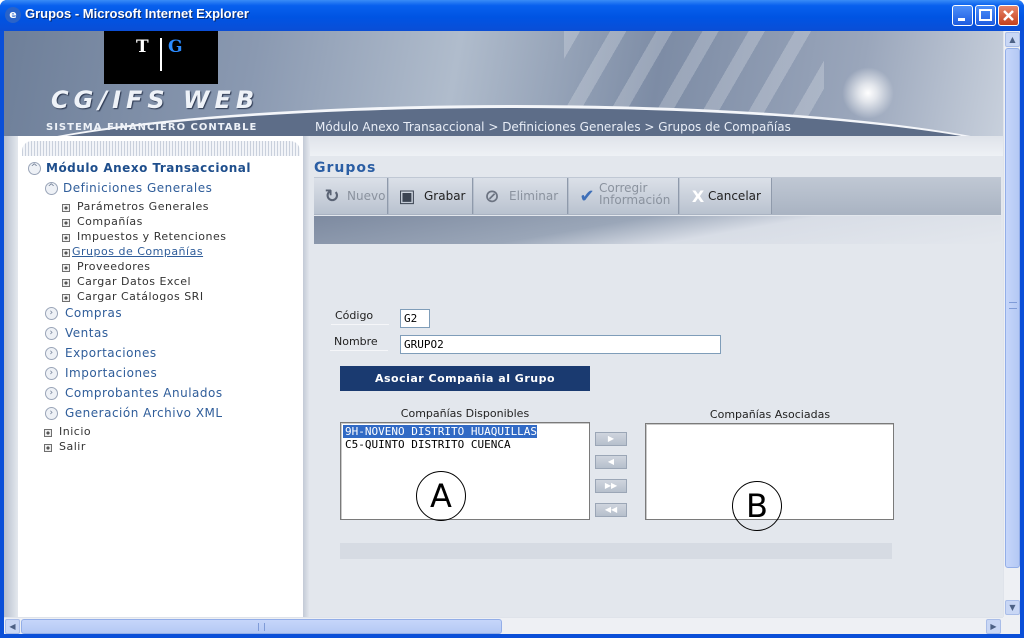  What do you see at coordinates (503, 625) in the screenshot?
I see `horizontal-scrollbar: ◀ ▶` at bounding box center [503, 625].